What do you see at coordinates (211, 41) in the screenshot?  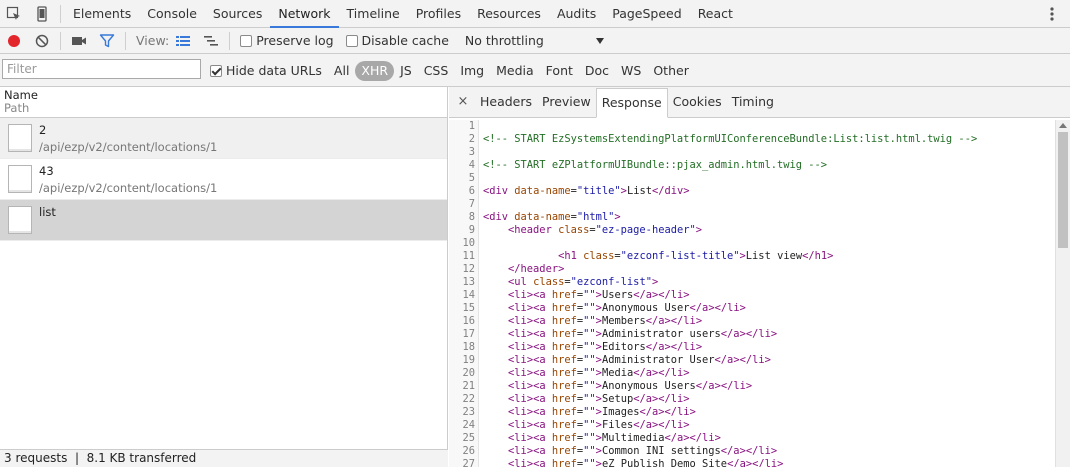 I see `overview-icon` at bounding box center [211, 41].